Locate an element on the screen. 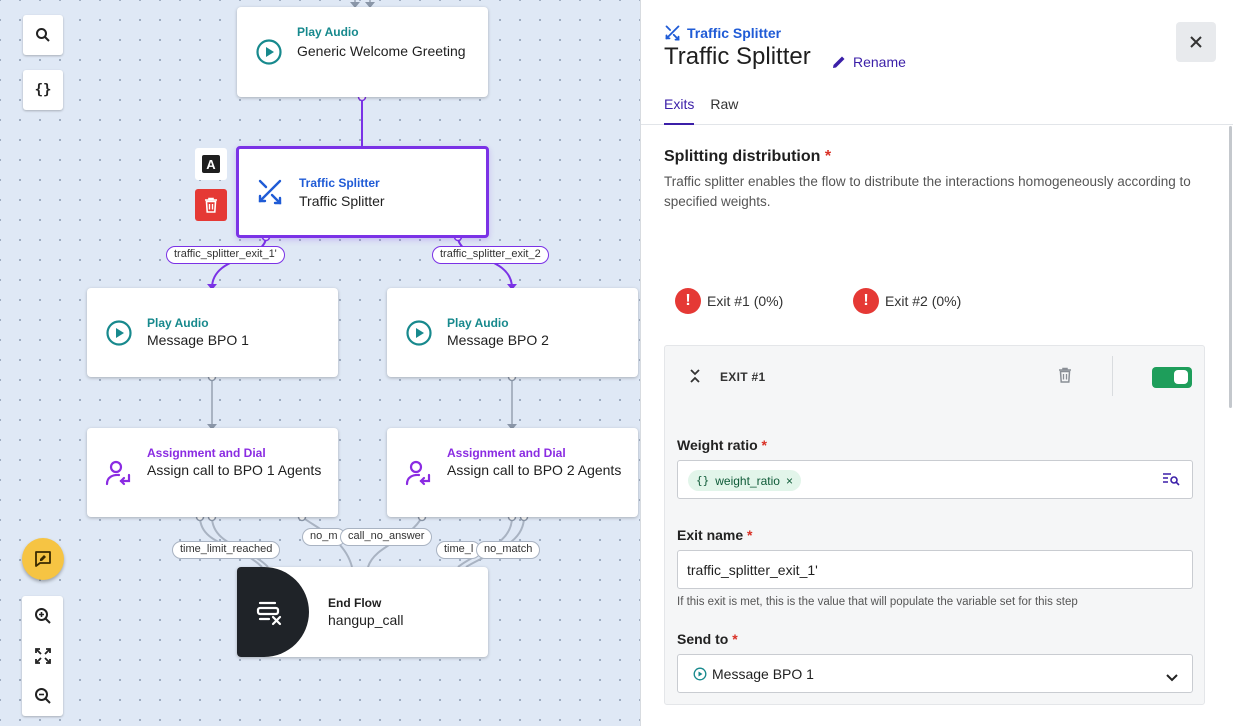 This screenshot has width=1233, height=726. exit-name-input: traffic_splitter_exit_1' is located at coordinates (935, 569).